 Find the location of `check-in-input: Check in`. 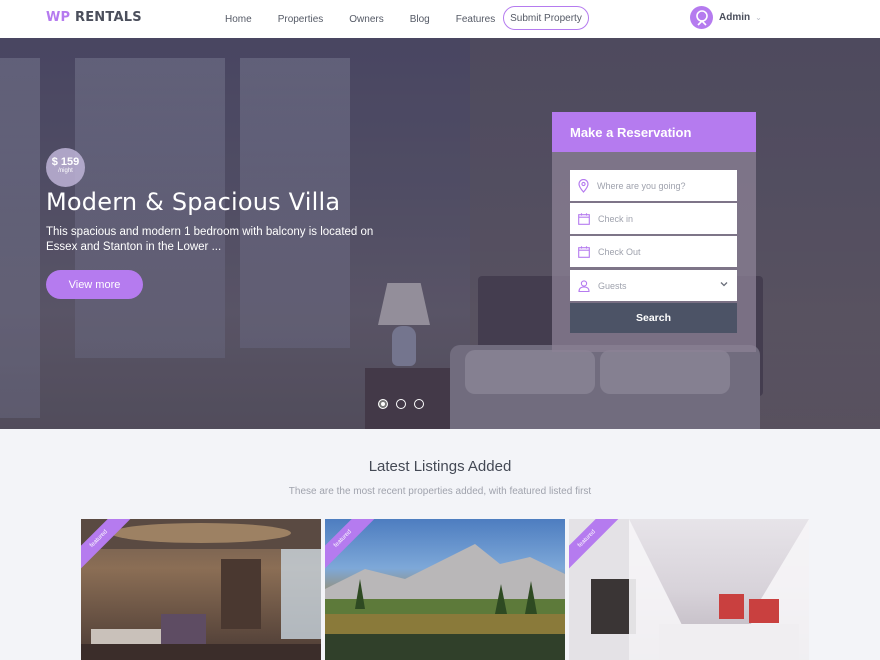

check-in-input: Check in is located at coordinates (653, 218).